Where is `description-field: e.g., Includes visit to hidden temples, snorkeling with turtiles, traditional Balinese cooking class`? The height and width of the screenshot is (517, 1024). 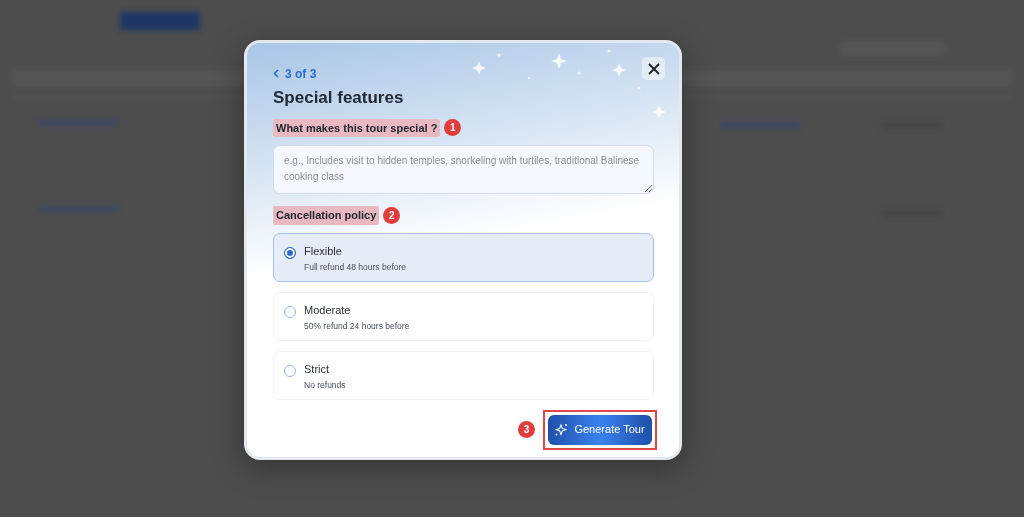
description-field: e.g., Includes visit to hidden temples, snorkeling with turtiles, traditional Balinese cooking class is located at coordinates (463, 169).